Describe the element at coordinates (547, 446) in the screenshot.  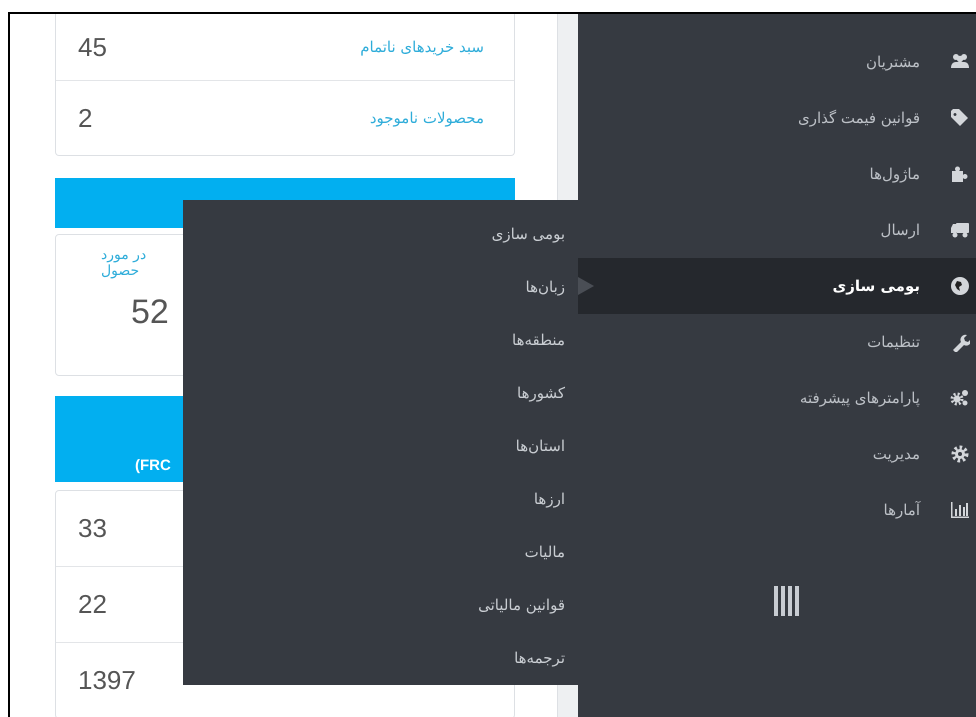
I see `submenu-item: استان‌ها` at that location.